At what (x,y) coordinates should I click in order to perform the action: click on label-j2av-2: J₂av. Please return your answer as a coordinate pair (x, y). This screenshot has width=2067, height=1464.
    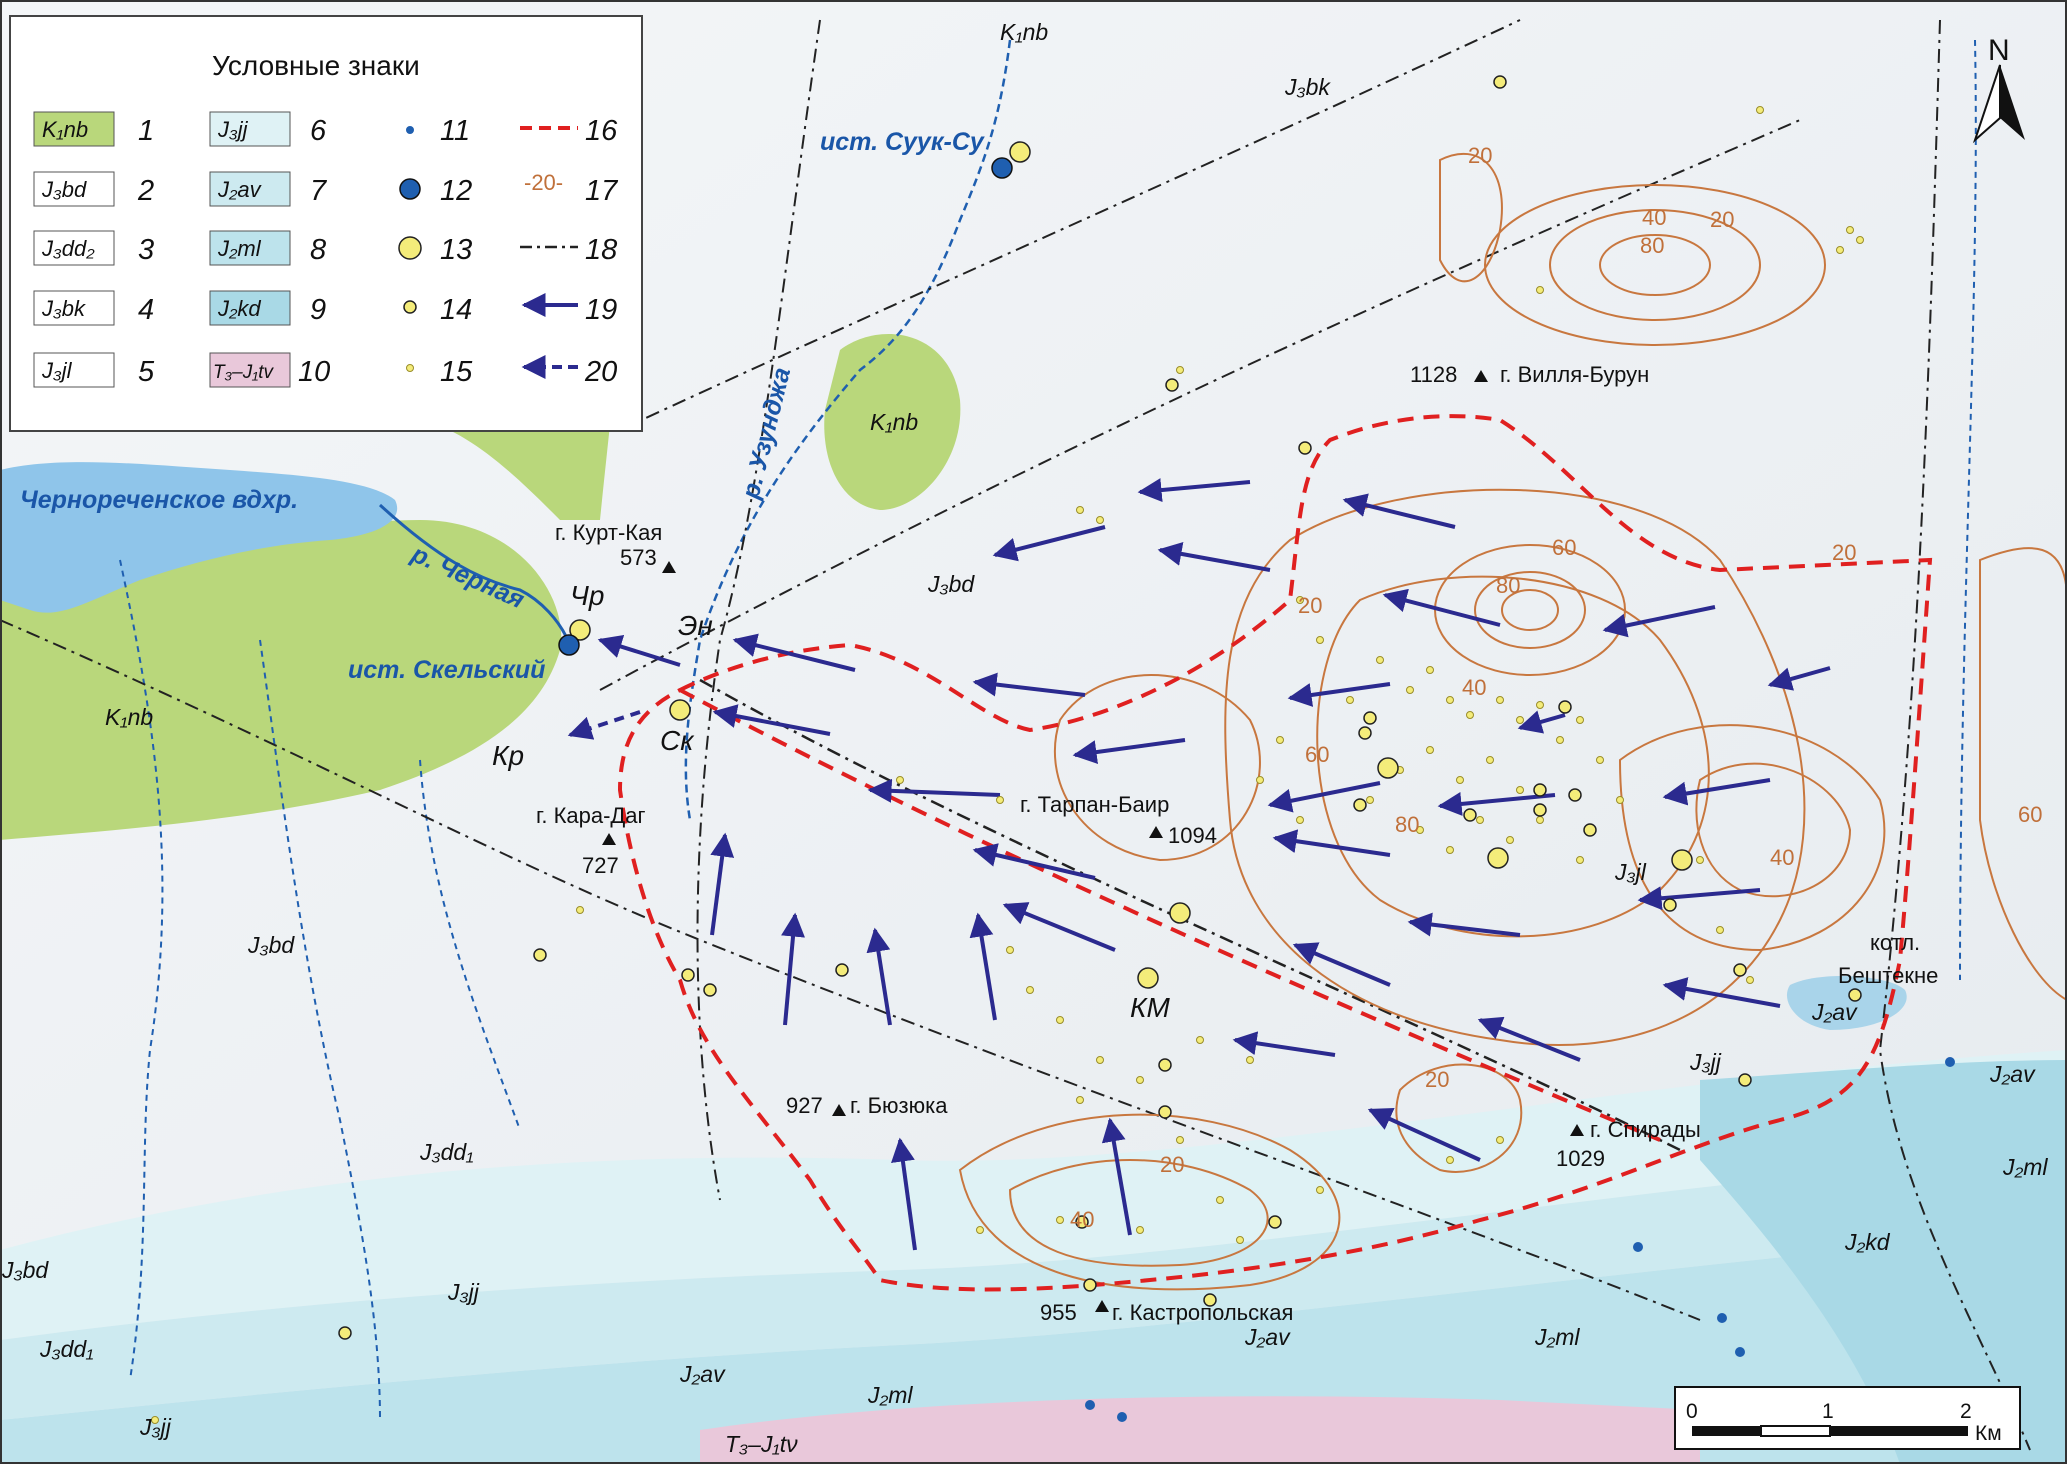
    Looking at the image, I should click on (702, 1374).